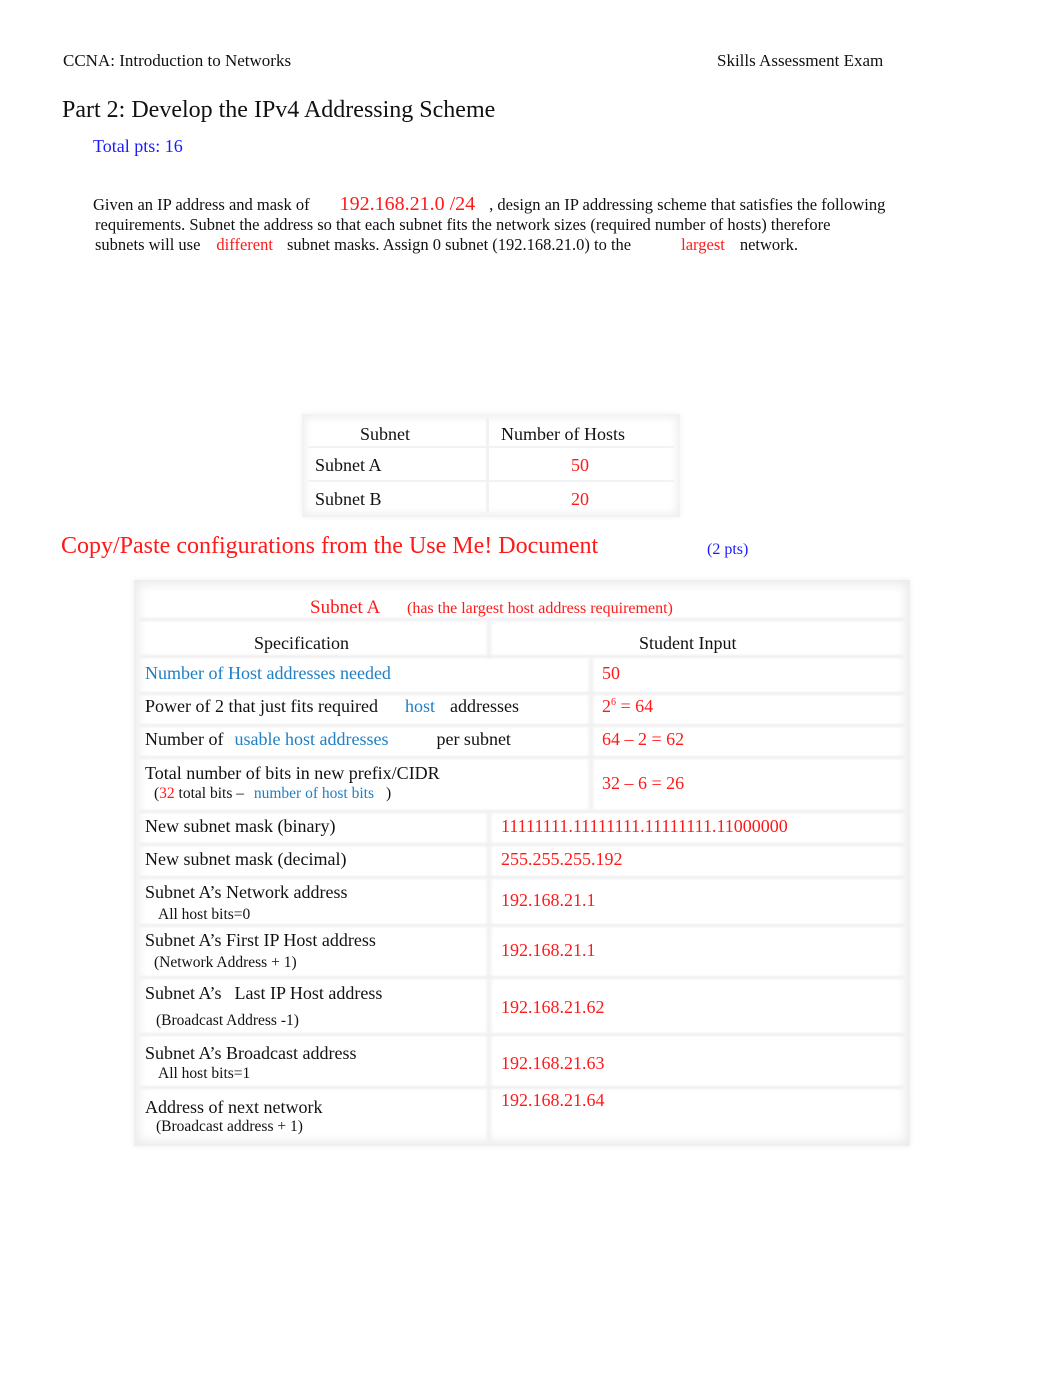 Image resolution: width=1062 pixels, height=1376 pixels. I want to click on mask-type-value: different, so click(244, 244).